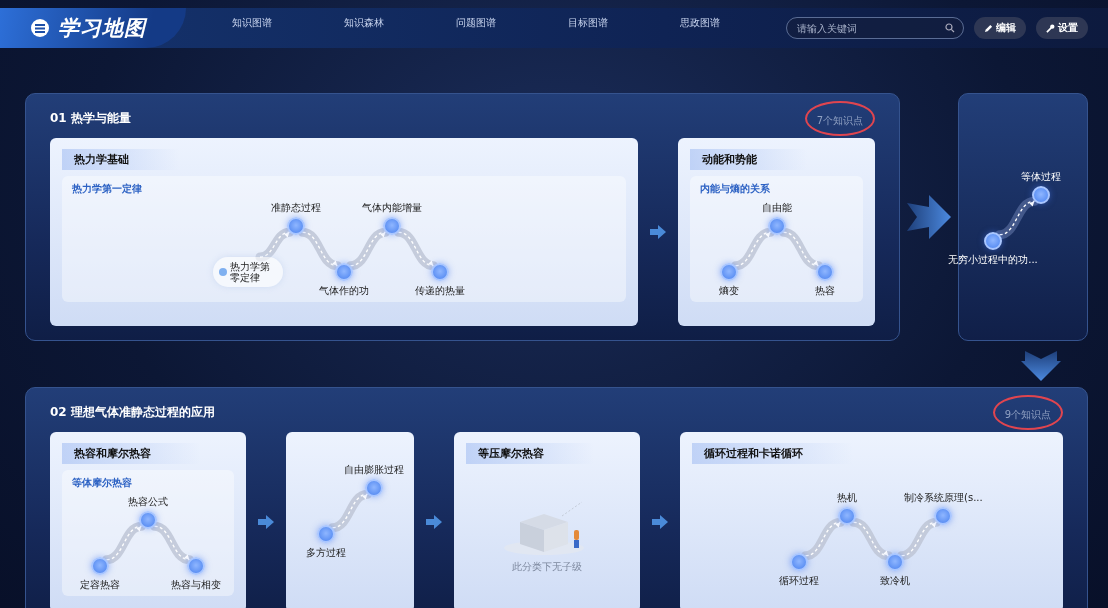 This screenshot has height=608, width=1108. Describe the element at coordinates (107, 189) in the screenshot. I see `group-title: 热力学第一定律` at that location.